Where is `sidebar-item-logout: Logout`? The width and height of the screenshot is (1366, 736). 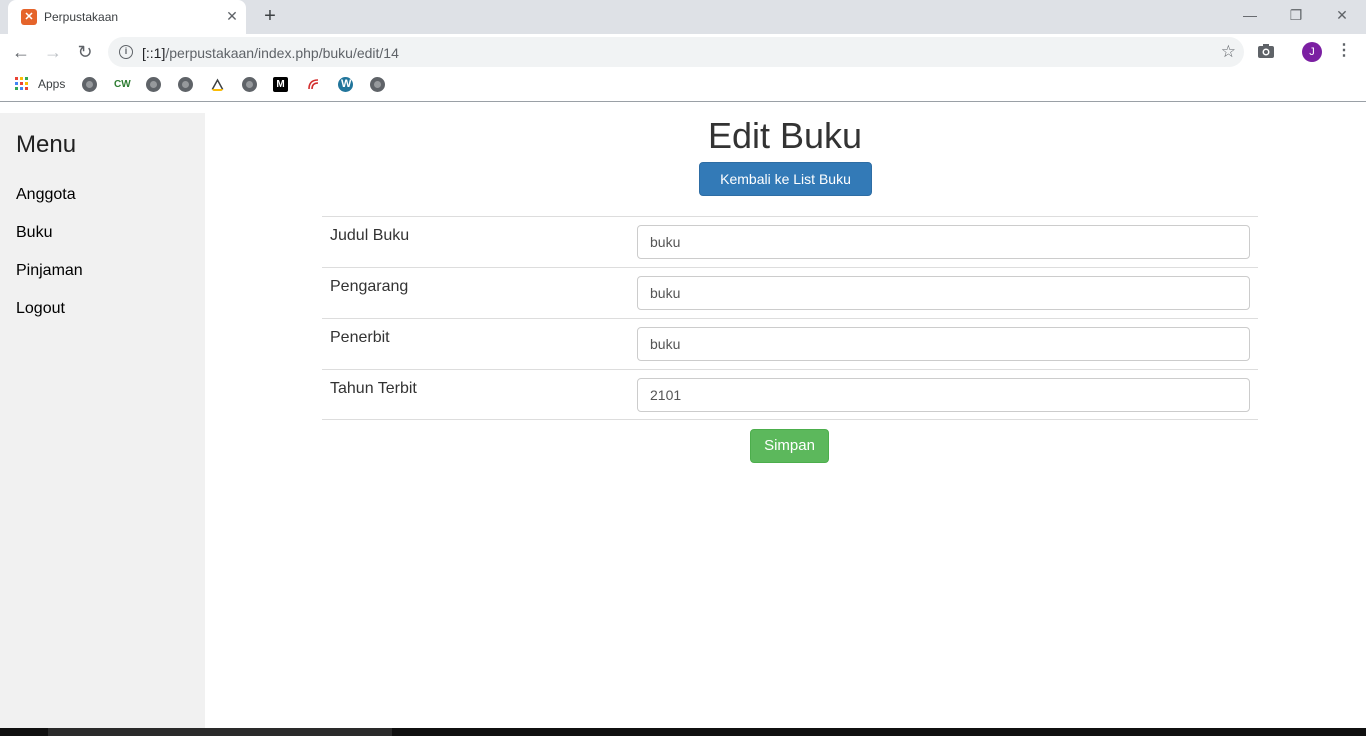 sidebar-item-logout: Logout is located at coordinates (40, 309).